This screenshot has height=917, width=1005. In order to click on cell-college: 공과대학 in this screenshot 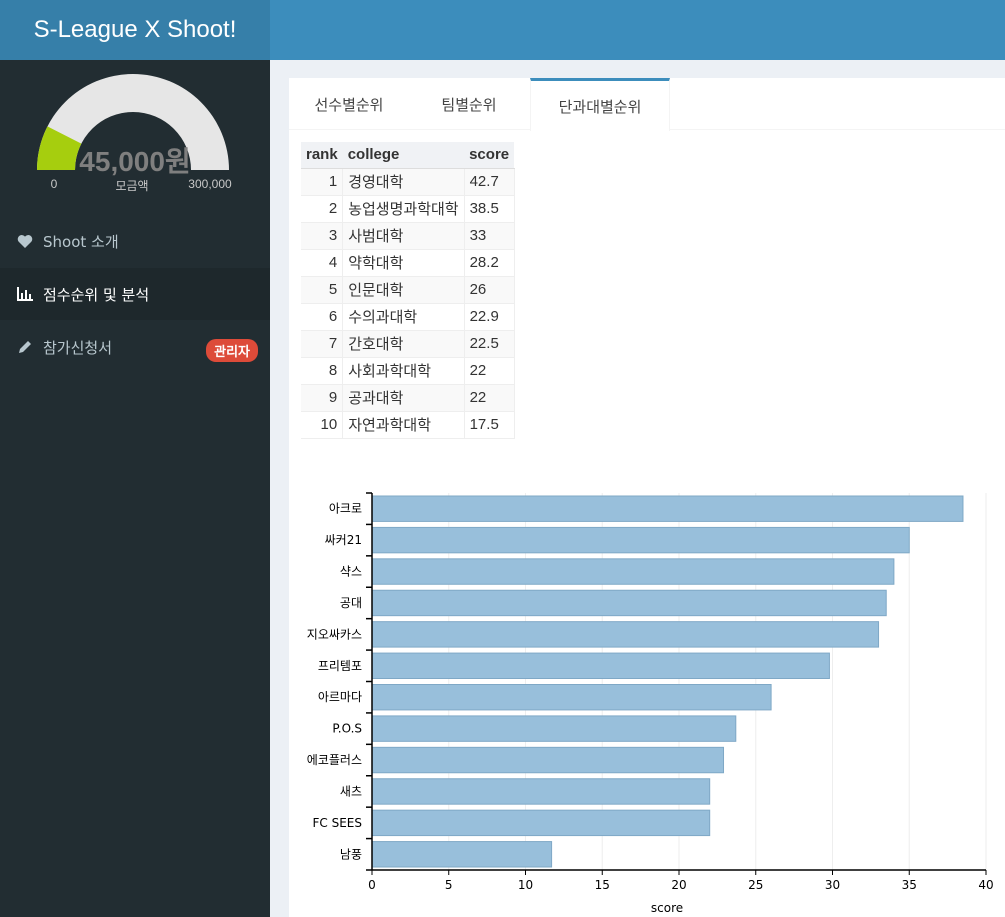, I will do `click(403, 398)`.